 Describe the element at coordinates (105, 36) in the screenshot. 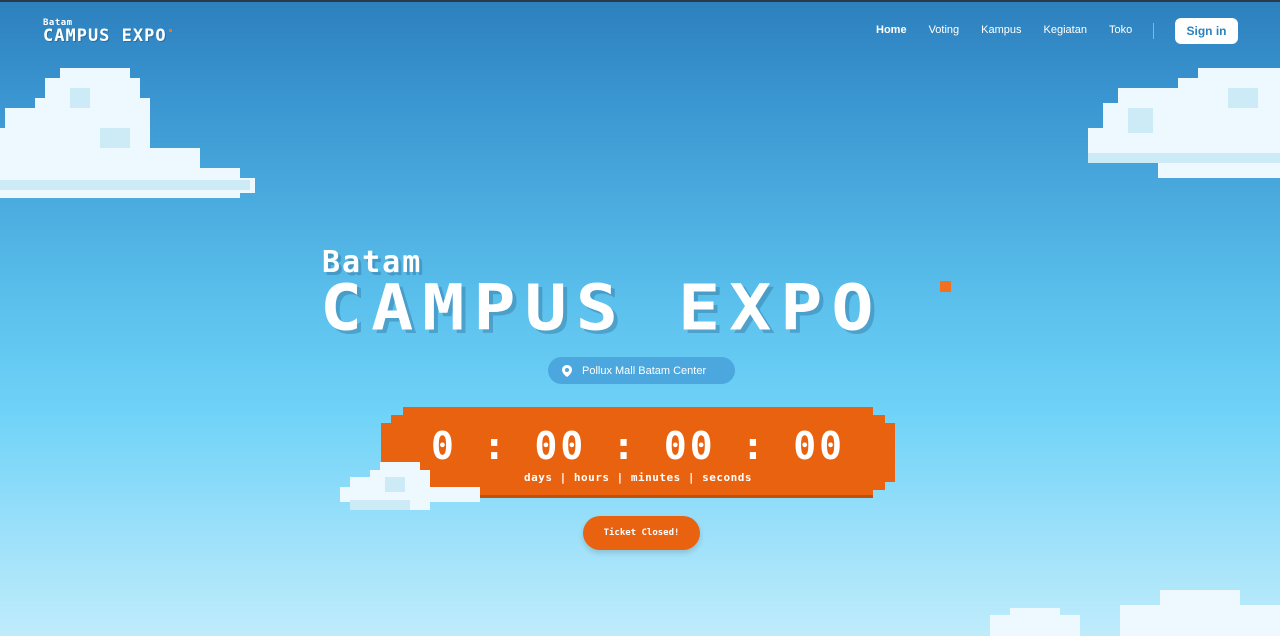

I see `brand-big-text: CAMPUS EXPO` at that location.